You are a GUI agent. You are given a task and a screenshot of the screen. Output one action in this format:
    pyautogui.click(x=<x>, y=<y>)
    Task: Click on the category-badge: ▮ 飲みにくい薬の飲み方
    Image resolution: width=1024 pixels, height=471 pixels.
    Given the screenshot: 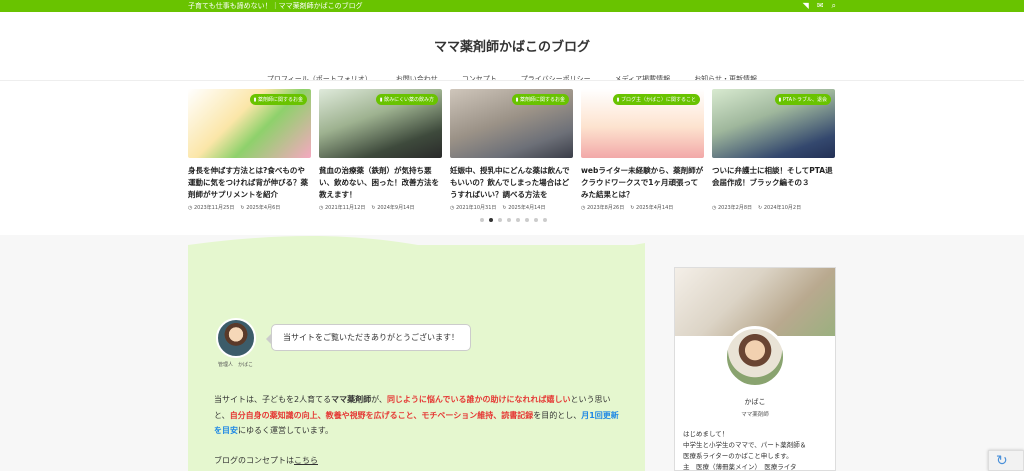 What is the action you would take?
    pyautogui.click(x=406, y=99)
    